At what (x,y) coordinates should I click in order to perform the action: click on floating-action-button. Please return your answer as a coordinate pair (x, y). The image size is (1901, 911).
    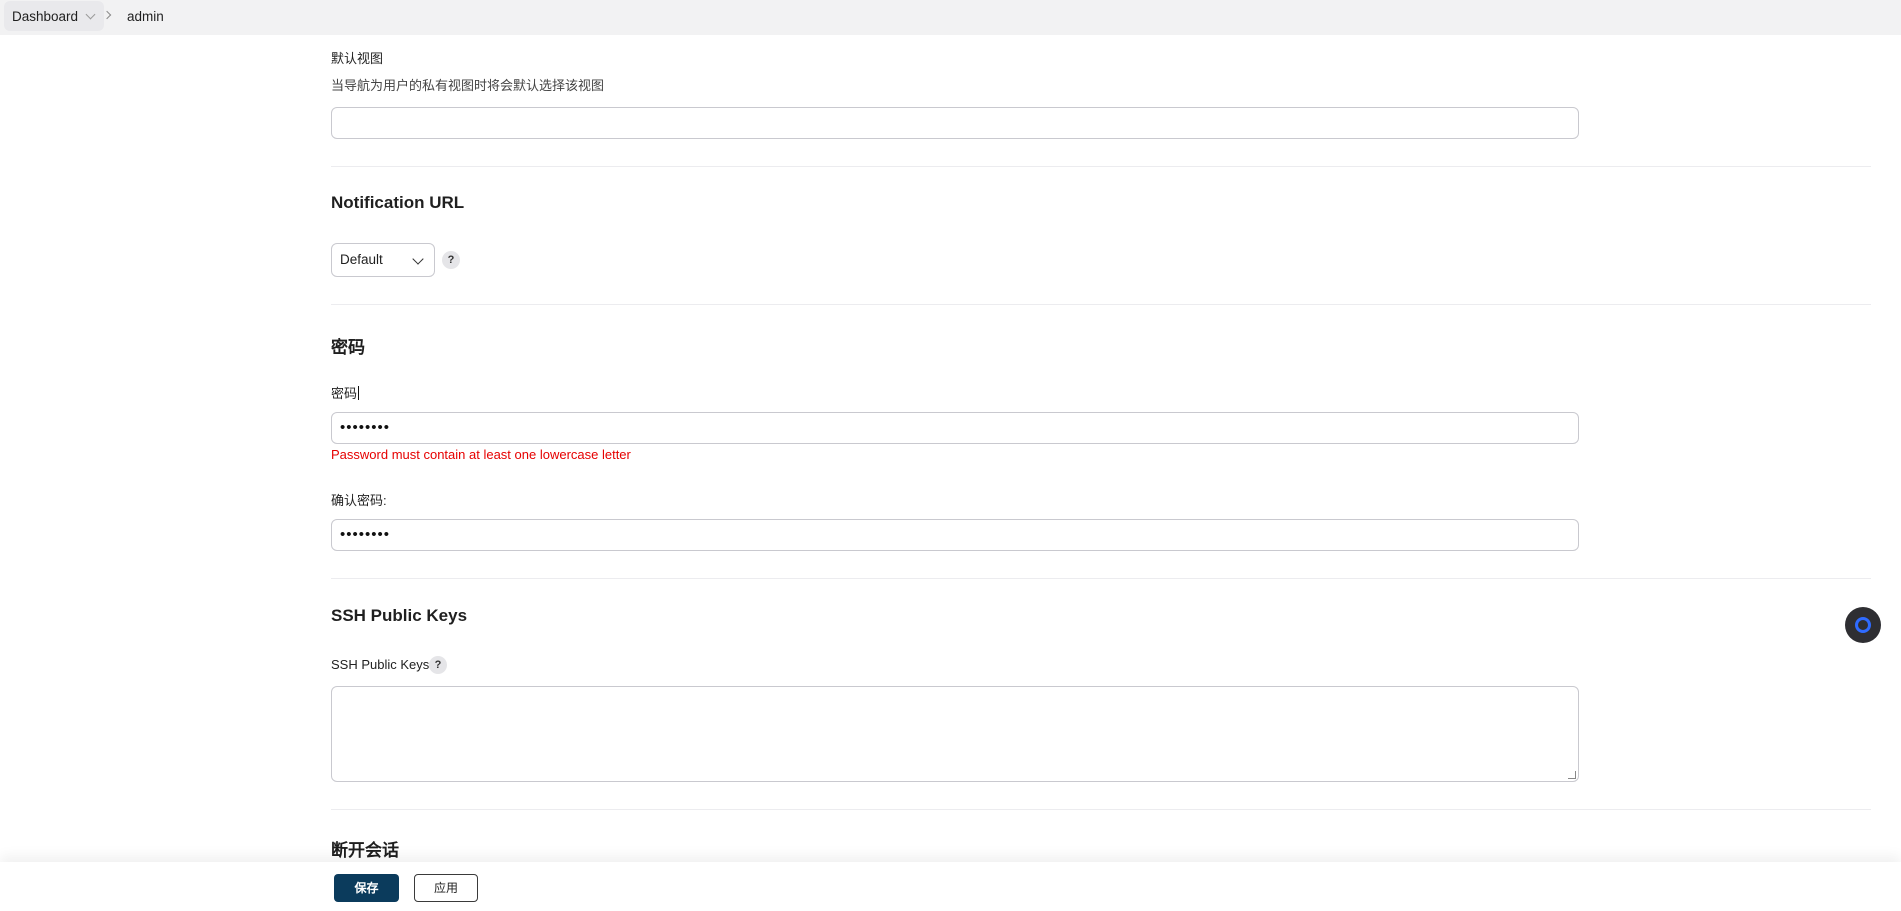
    Looking at the image, I should click on (1863, 625).